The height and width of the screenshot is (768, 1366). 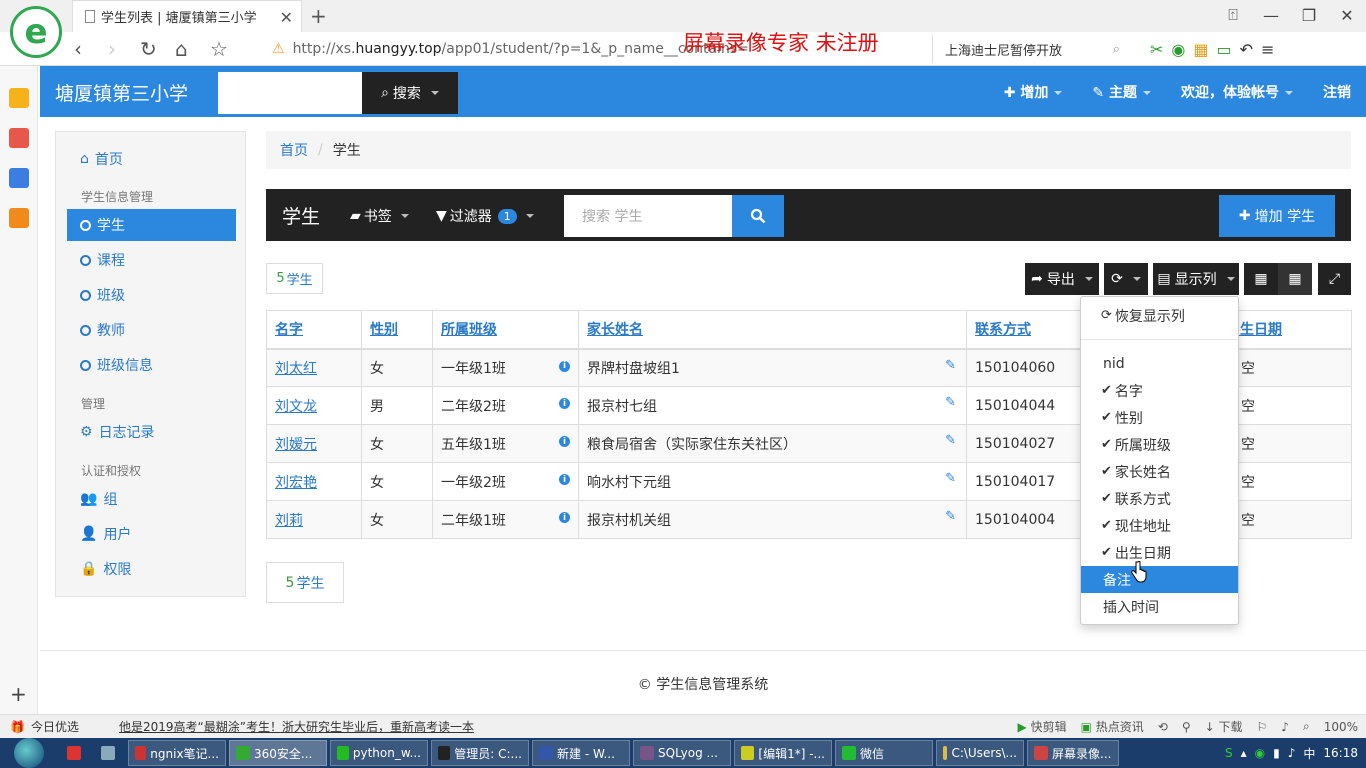 What do you see at coordinates (1341, 727) in the screenshot?
I see `zoom-level: 100%` at bounding box center [1341, 727].